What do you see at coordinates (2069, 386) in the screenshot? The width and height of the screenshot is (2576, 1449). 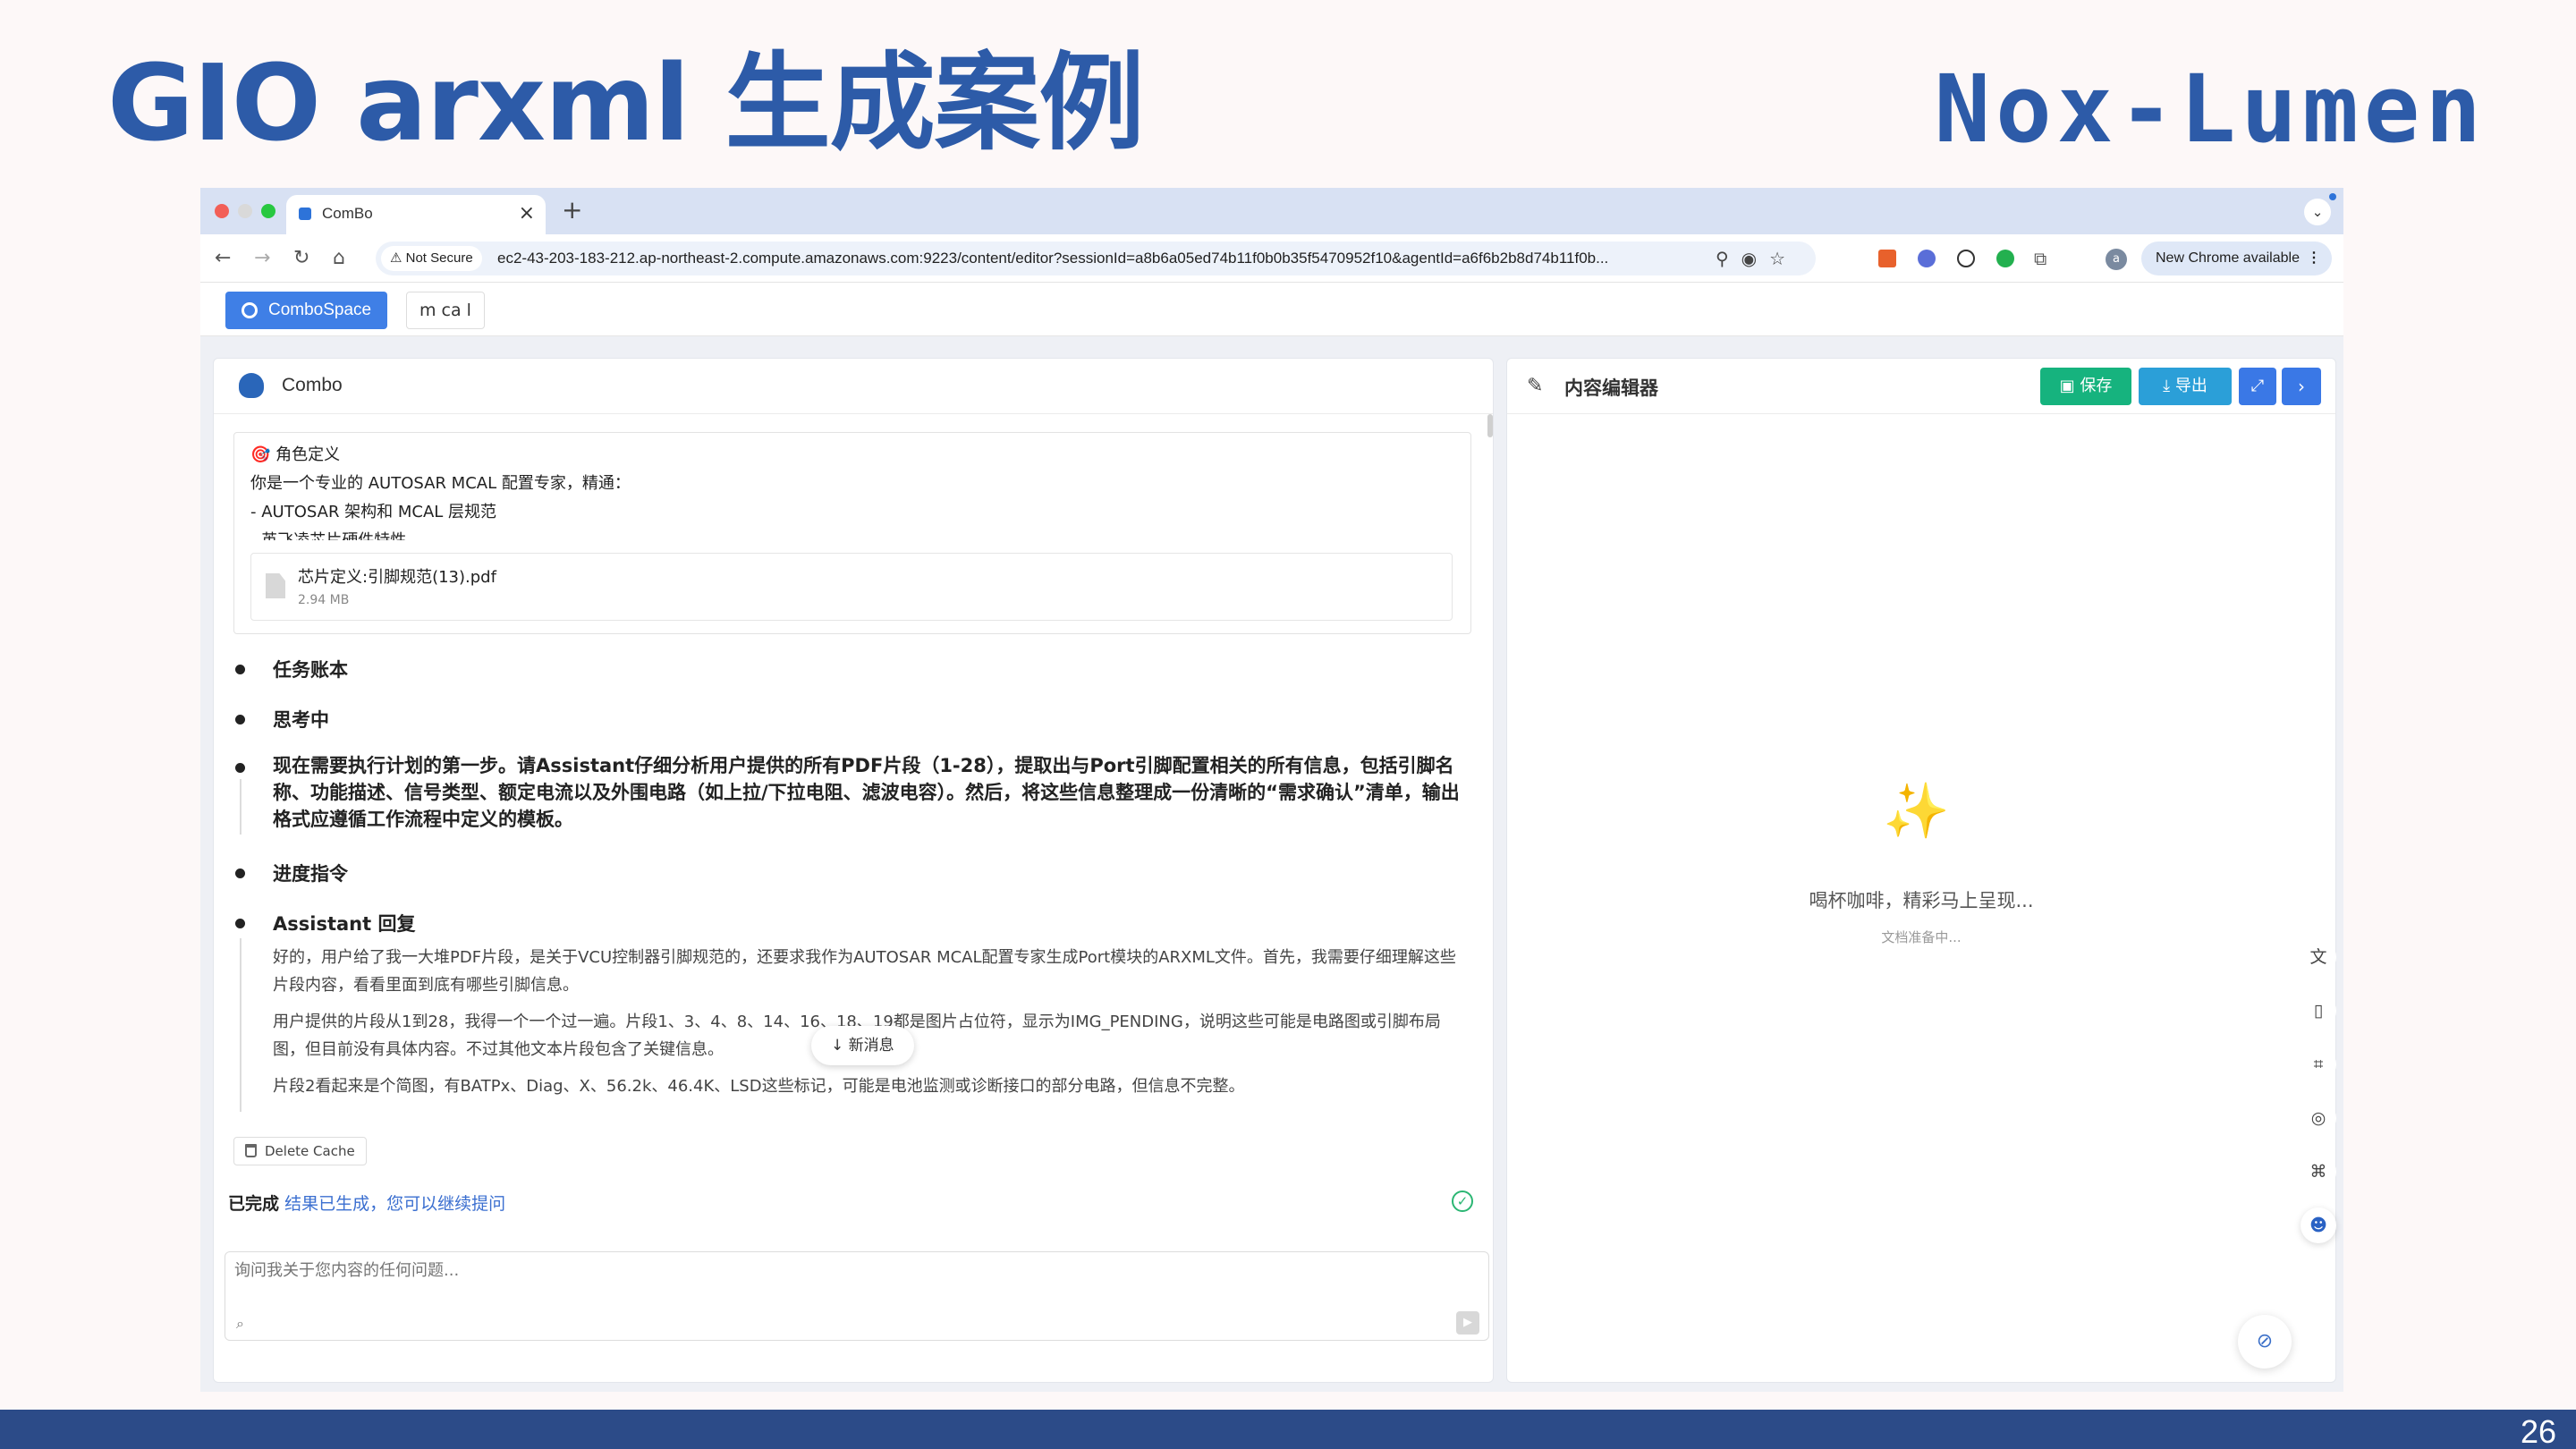 I see `save-icon: ▣` at bounding box center [2069, 386].